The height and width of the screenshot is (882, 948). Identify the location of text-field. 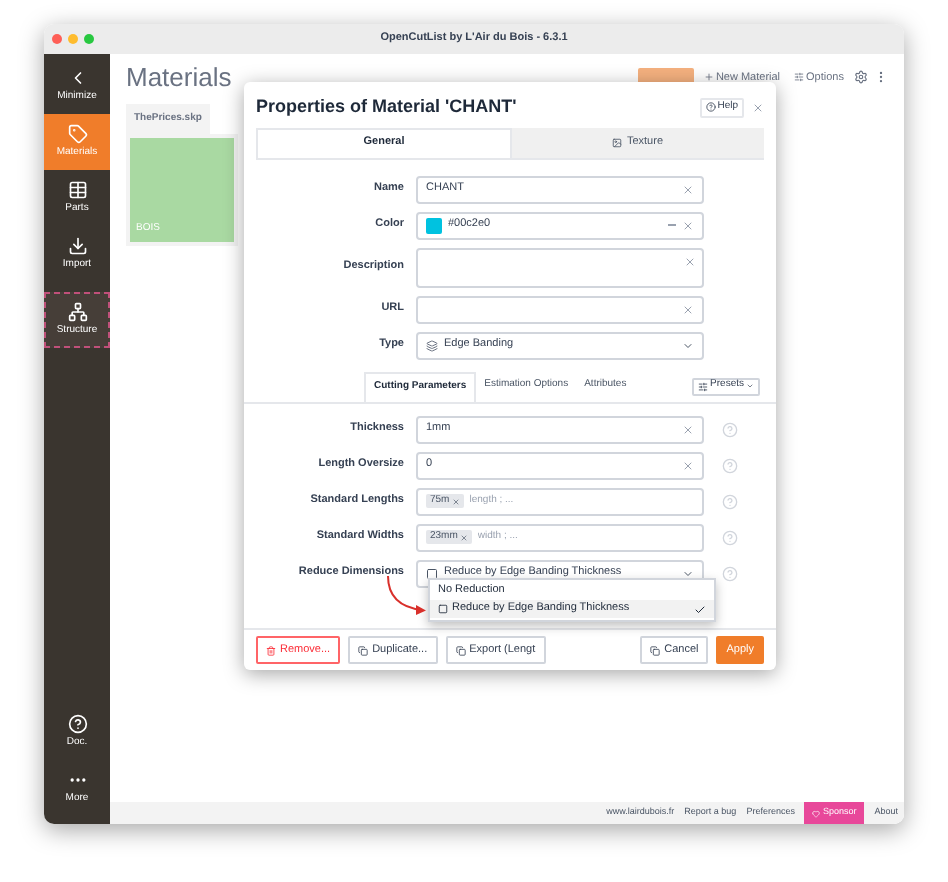
(560, 309).